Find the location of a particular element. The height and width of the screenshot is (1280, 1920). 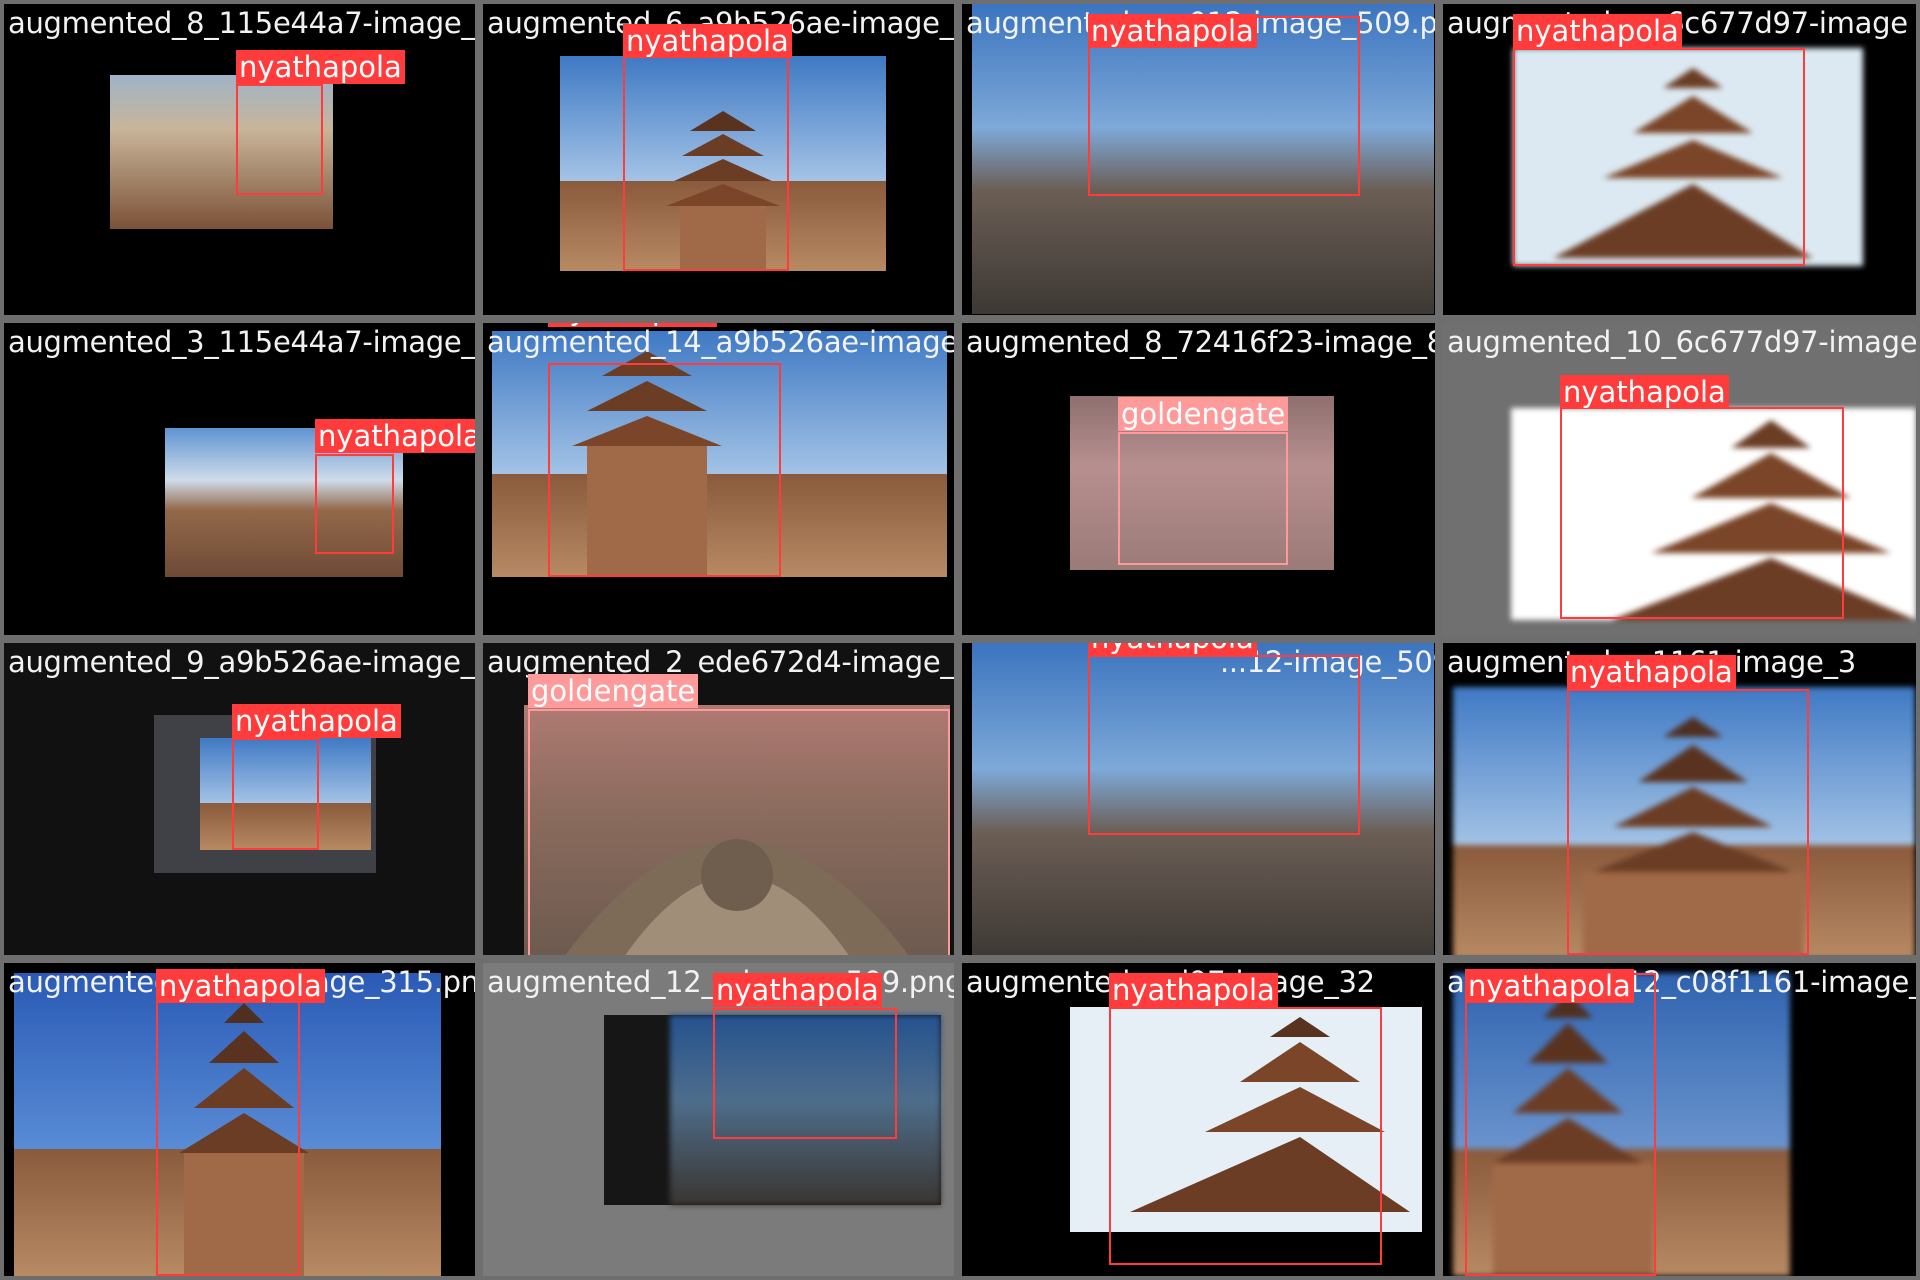

file-name: augmented_8_115e44a7-image_29.png is located at coordinates (242, 23).